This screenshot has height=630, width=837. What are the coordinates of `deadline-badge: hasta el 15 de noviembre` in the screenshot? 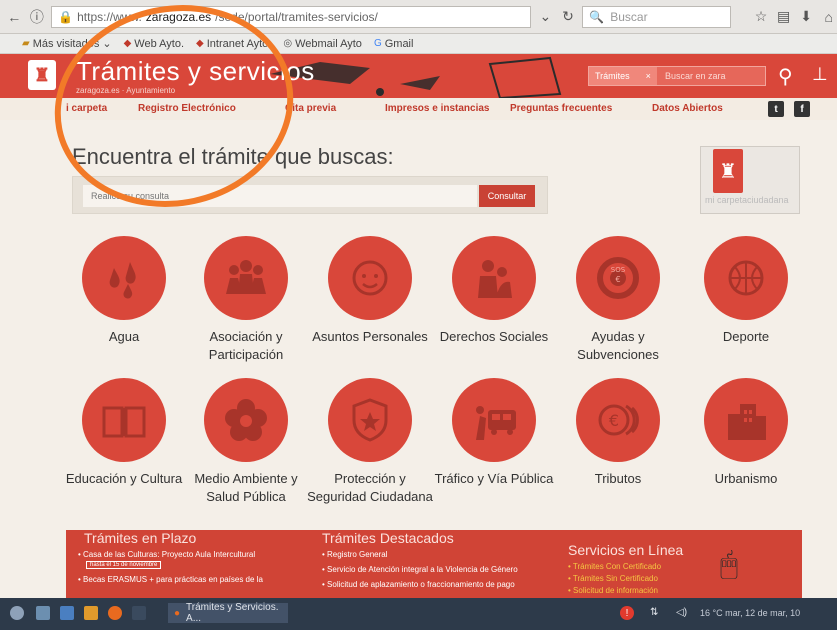 It's located at (124, 565).